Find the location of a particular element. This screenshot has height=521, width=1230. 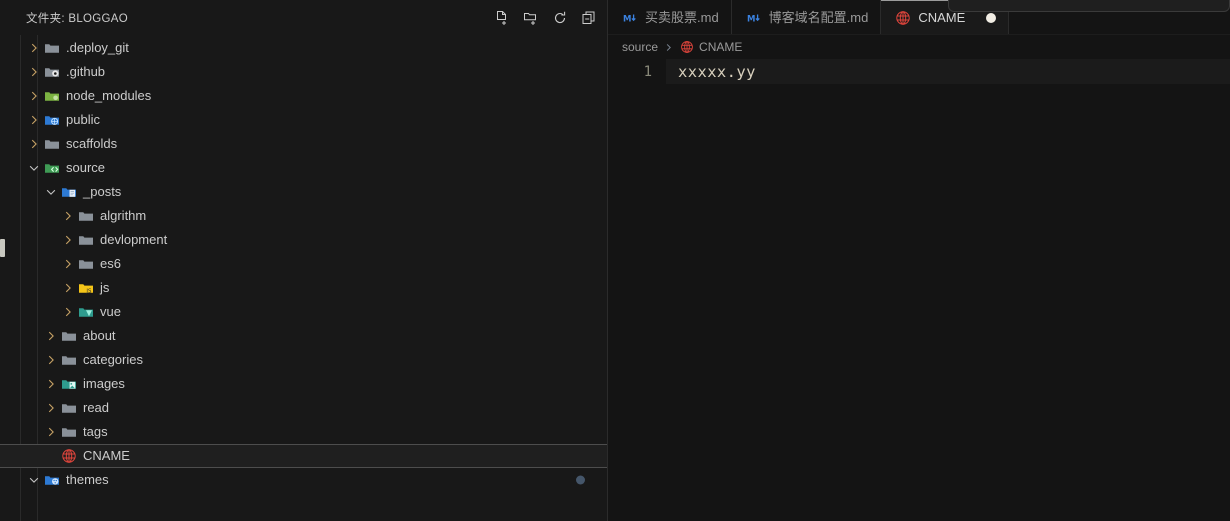

folder-vue-icon is located at coordinates (86, 312).